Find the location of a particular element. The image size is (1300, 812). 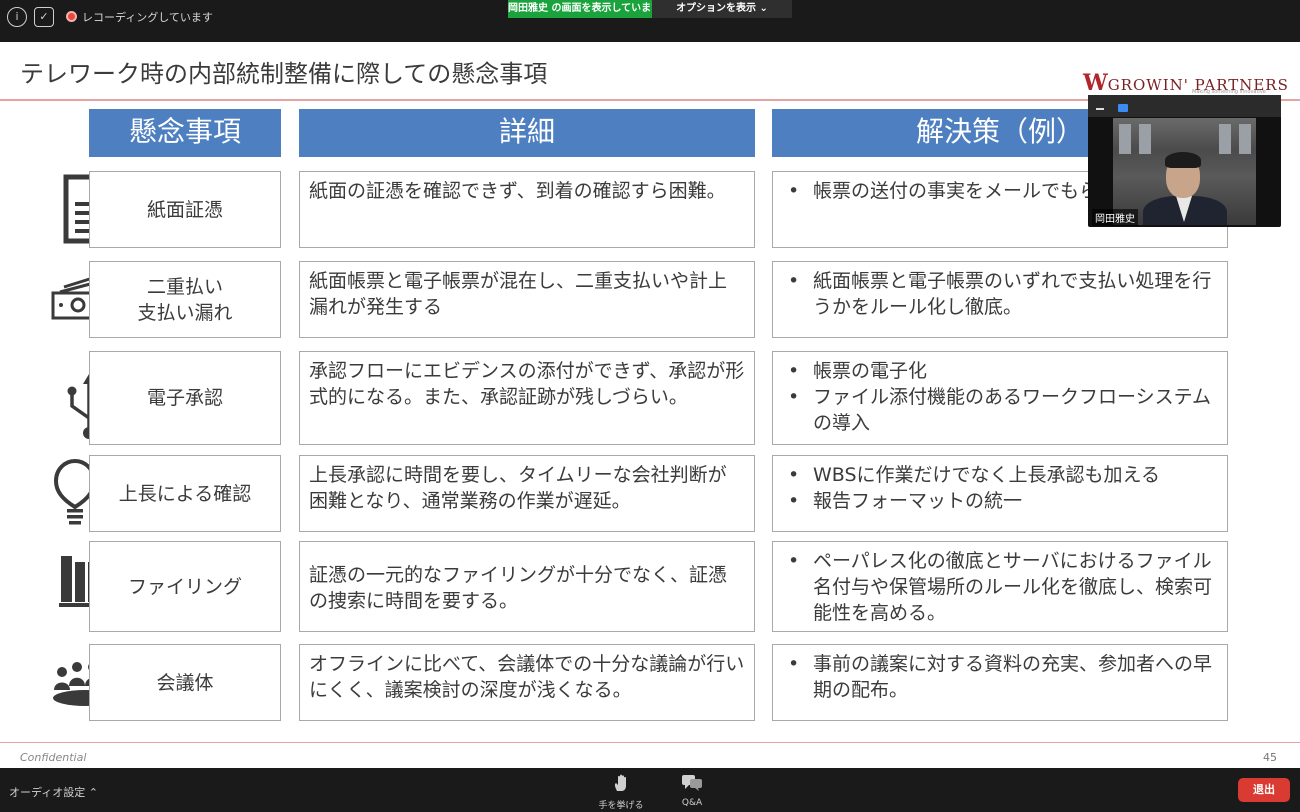

solution-item: 報告フォーマットの統一 is located at coordinates (1000, 501).